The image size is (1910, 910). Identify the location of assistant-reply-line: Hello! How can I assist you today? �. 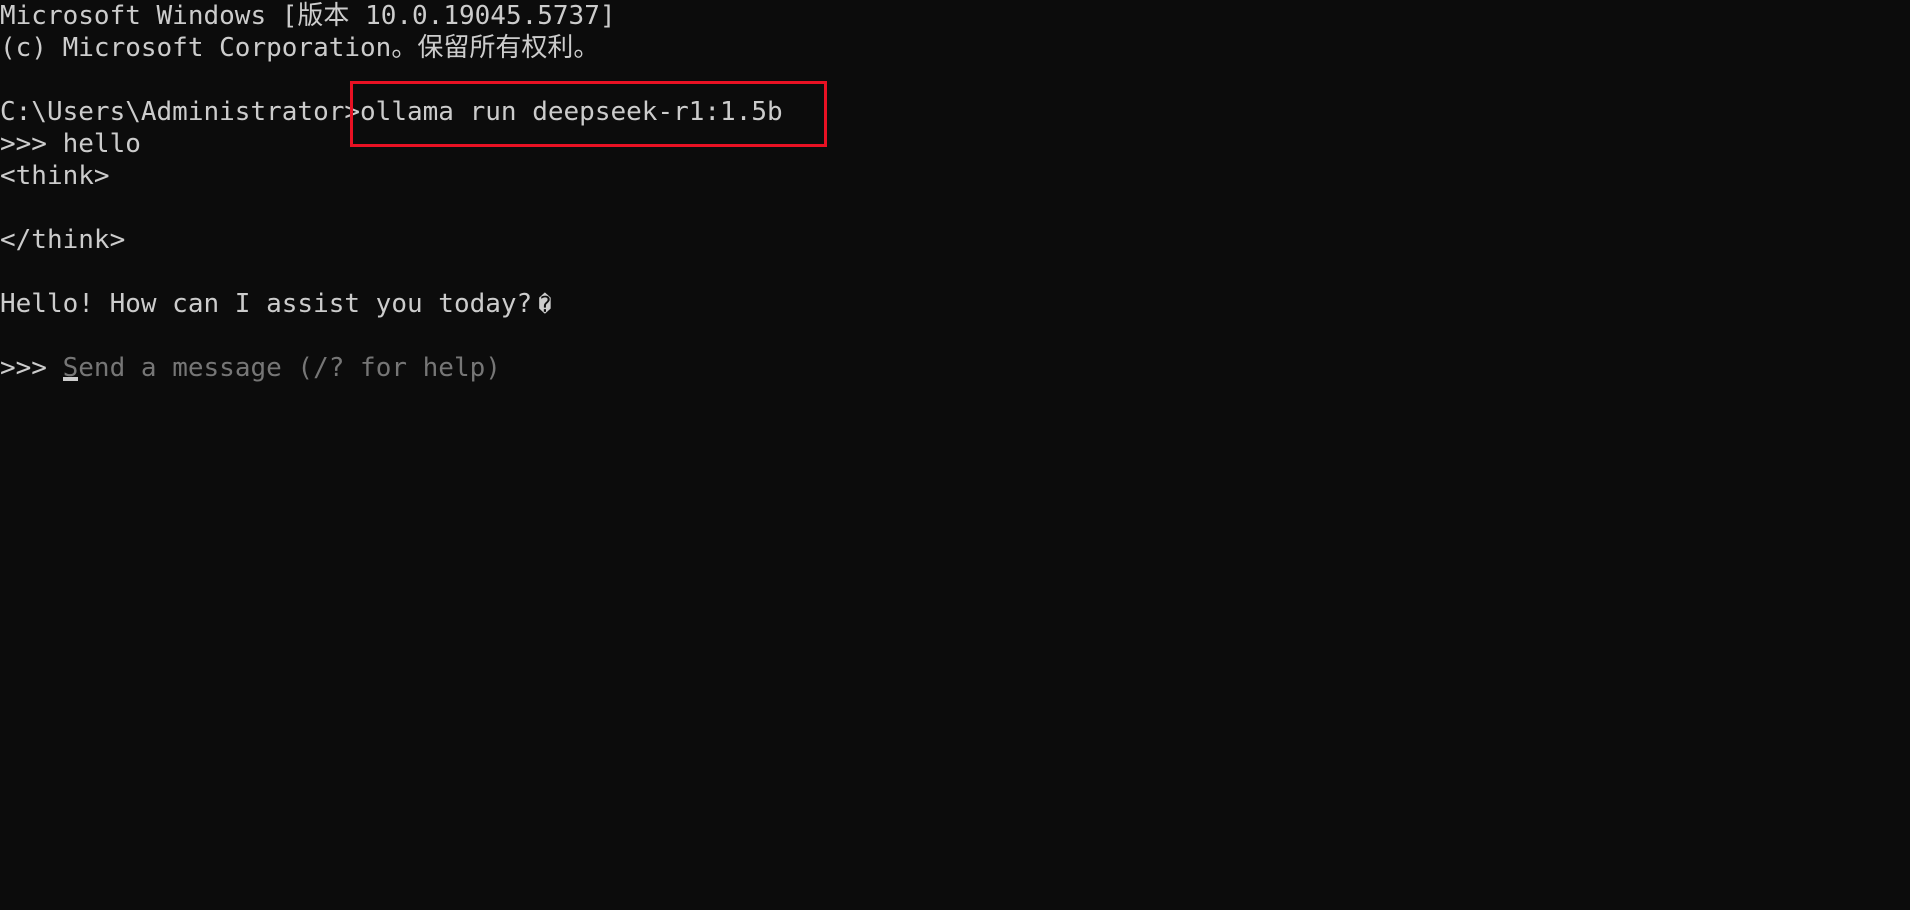
(275, 304).